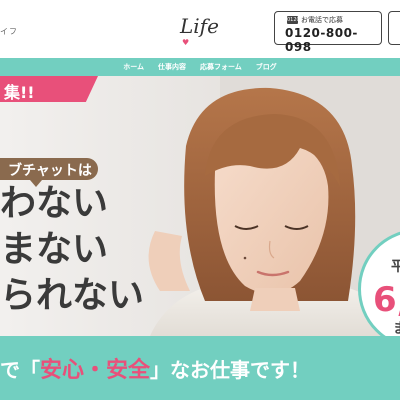  I want to click on chat-label-text: ブチャットは, so click(50, 171).